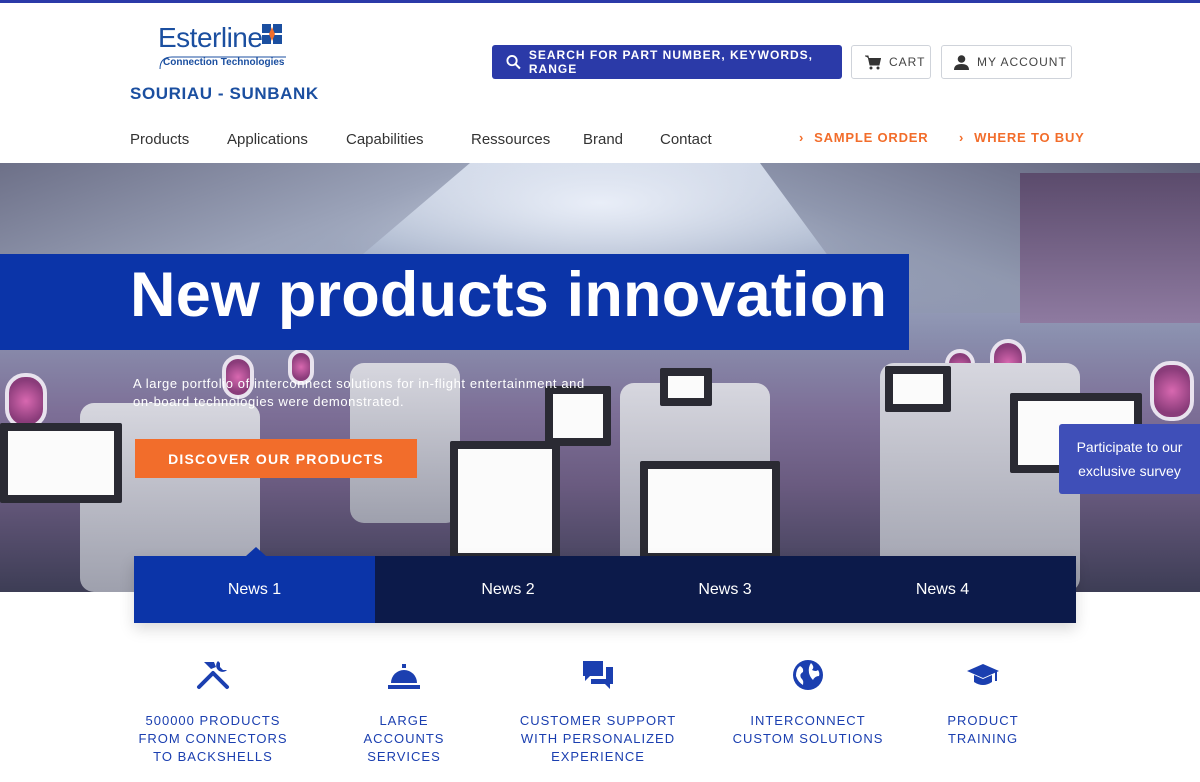 Image resolution: width=1200 pixels, height=782 pixels. I want to click on news-tabs: News 1 News 2 News 3 News 4, so click(605, 585).